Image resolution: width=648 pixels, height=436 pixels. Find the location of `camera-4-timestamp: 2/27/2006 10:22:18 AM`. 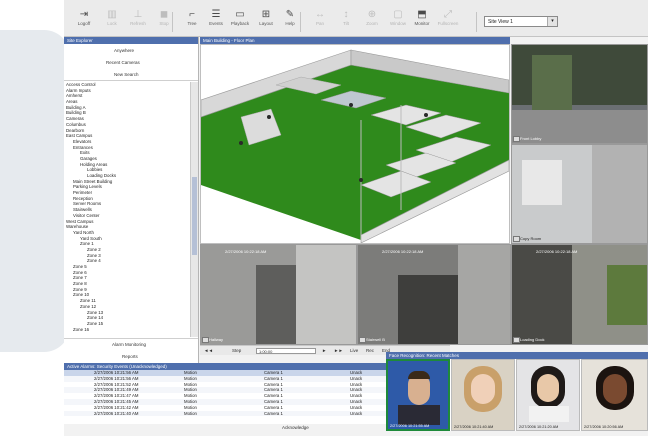

camera-4-timestamp: 2/27/2006 10:22:18 AM is located at coordinates (403, 251).